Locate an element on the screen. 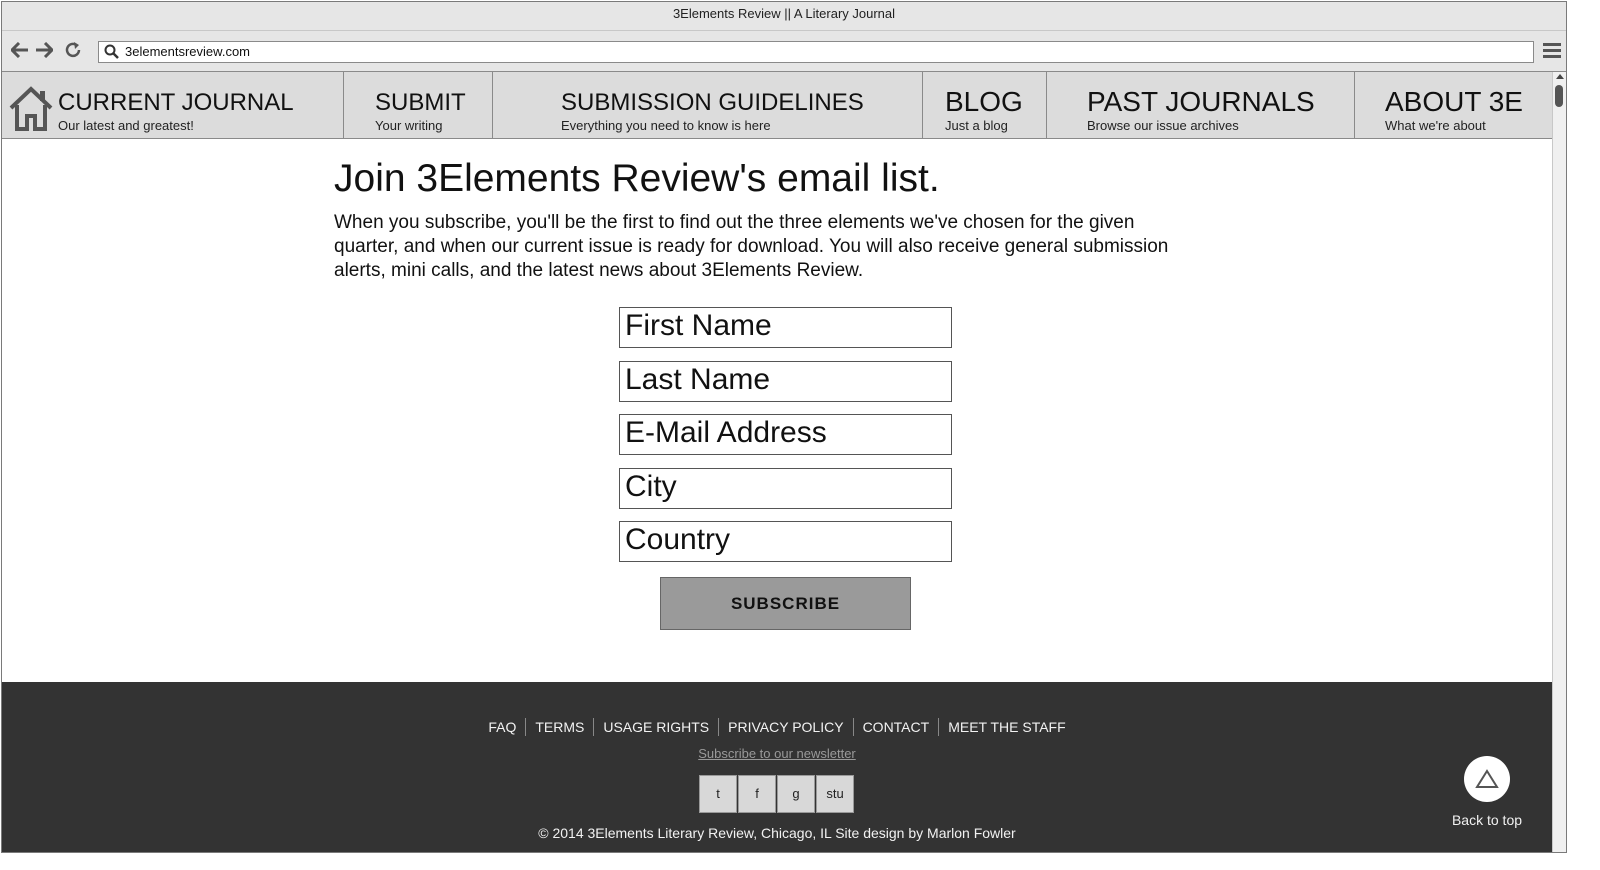  nav-submit-title: SUBMIT is located at coordinates (420, 102).